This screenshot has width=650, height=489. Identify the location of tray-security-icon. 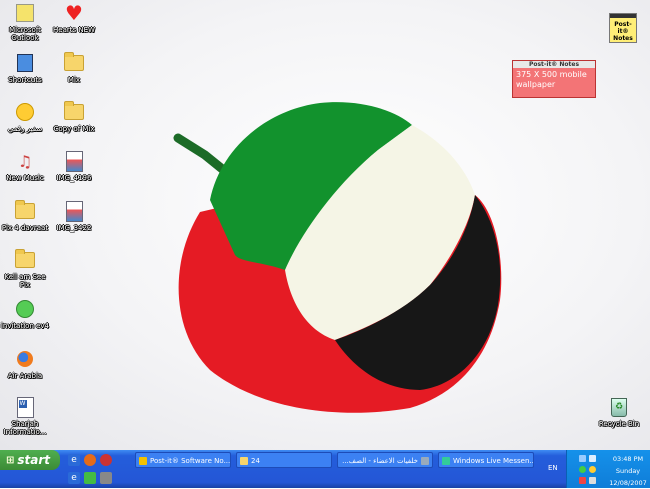
(592, 469).